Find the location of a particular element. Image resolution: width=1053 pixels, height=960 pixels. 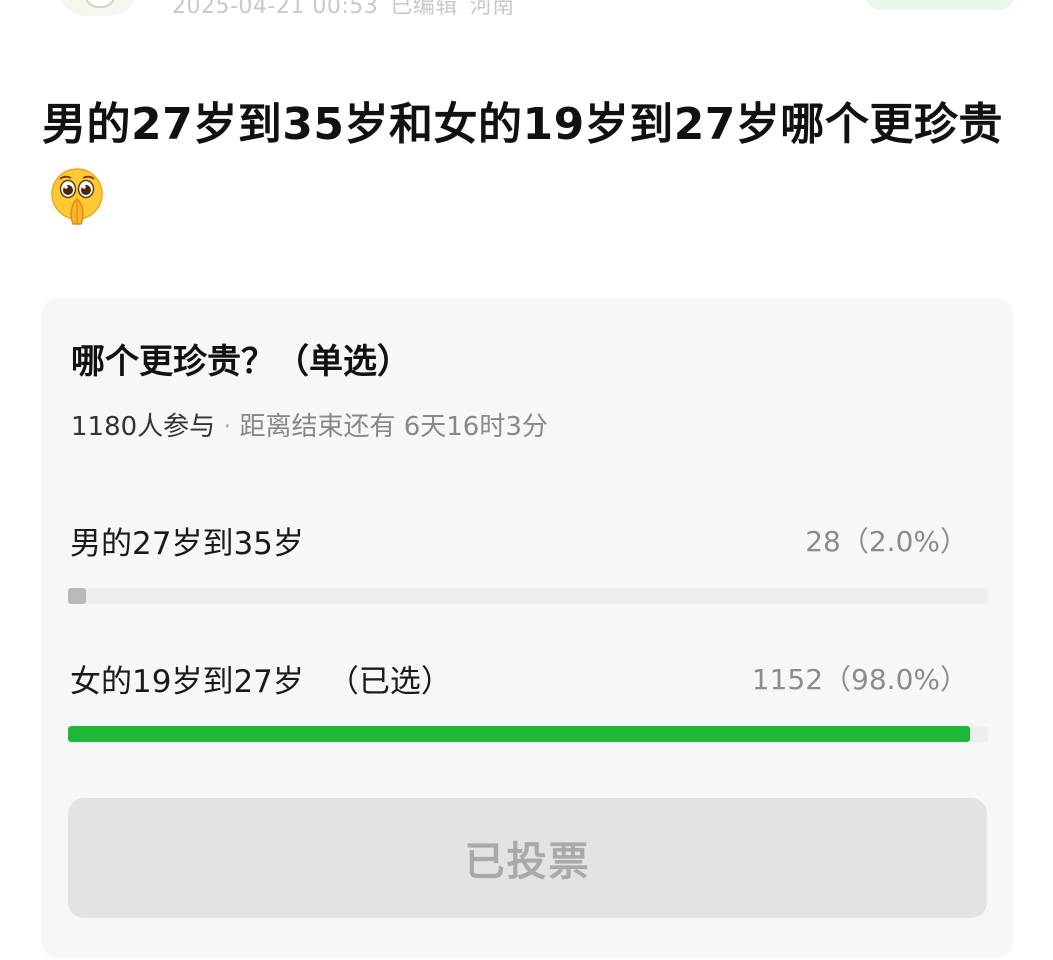

post-location: 河南 is located at coordinates (492, 9).